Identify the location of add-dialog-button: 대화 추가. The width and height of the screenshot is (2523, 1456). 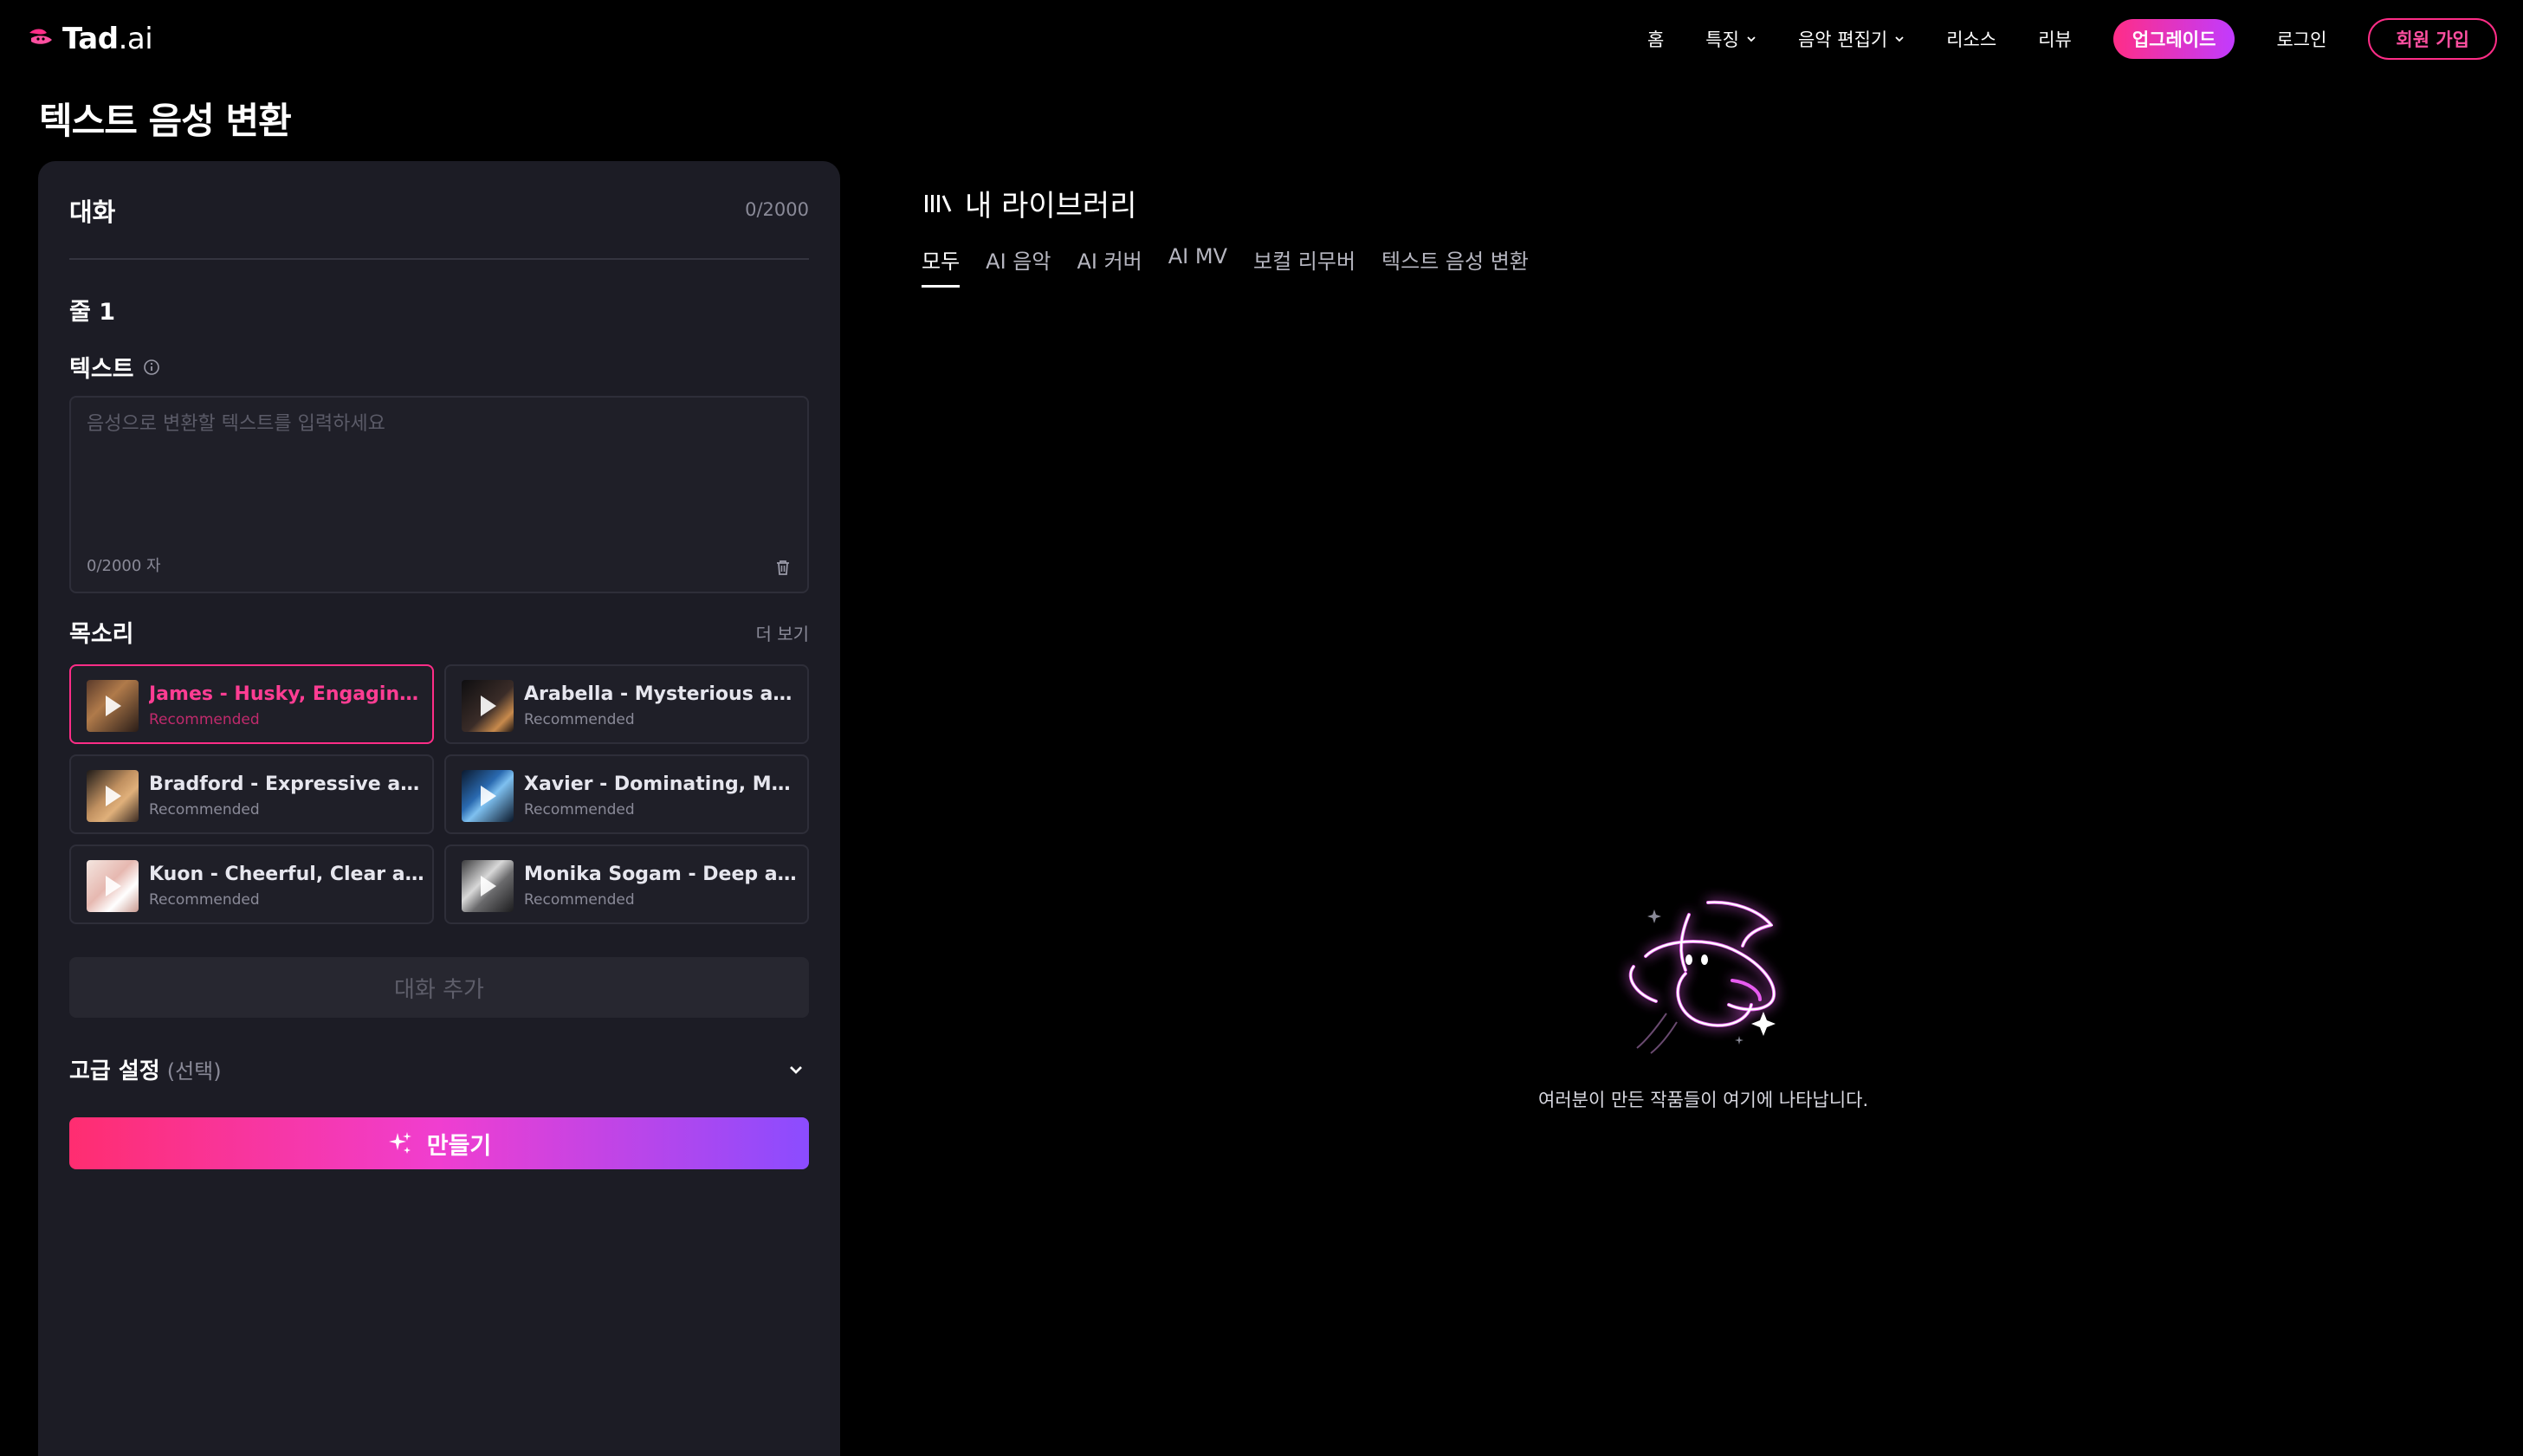
(439, 987).